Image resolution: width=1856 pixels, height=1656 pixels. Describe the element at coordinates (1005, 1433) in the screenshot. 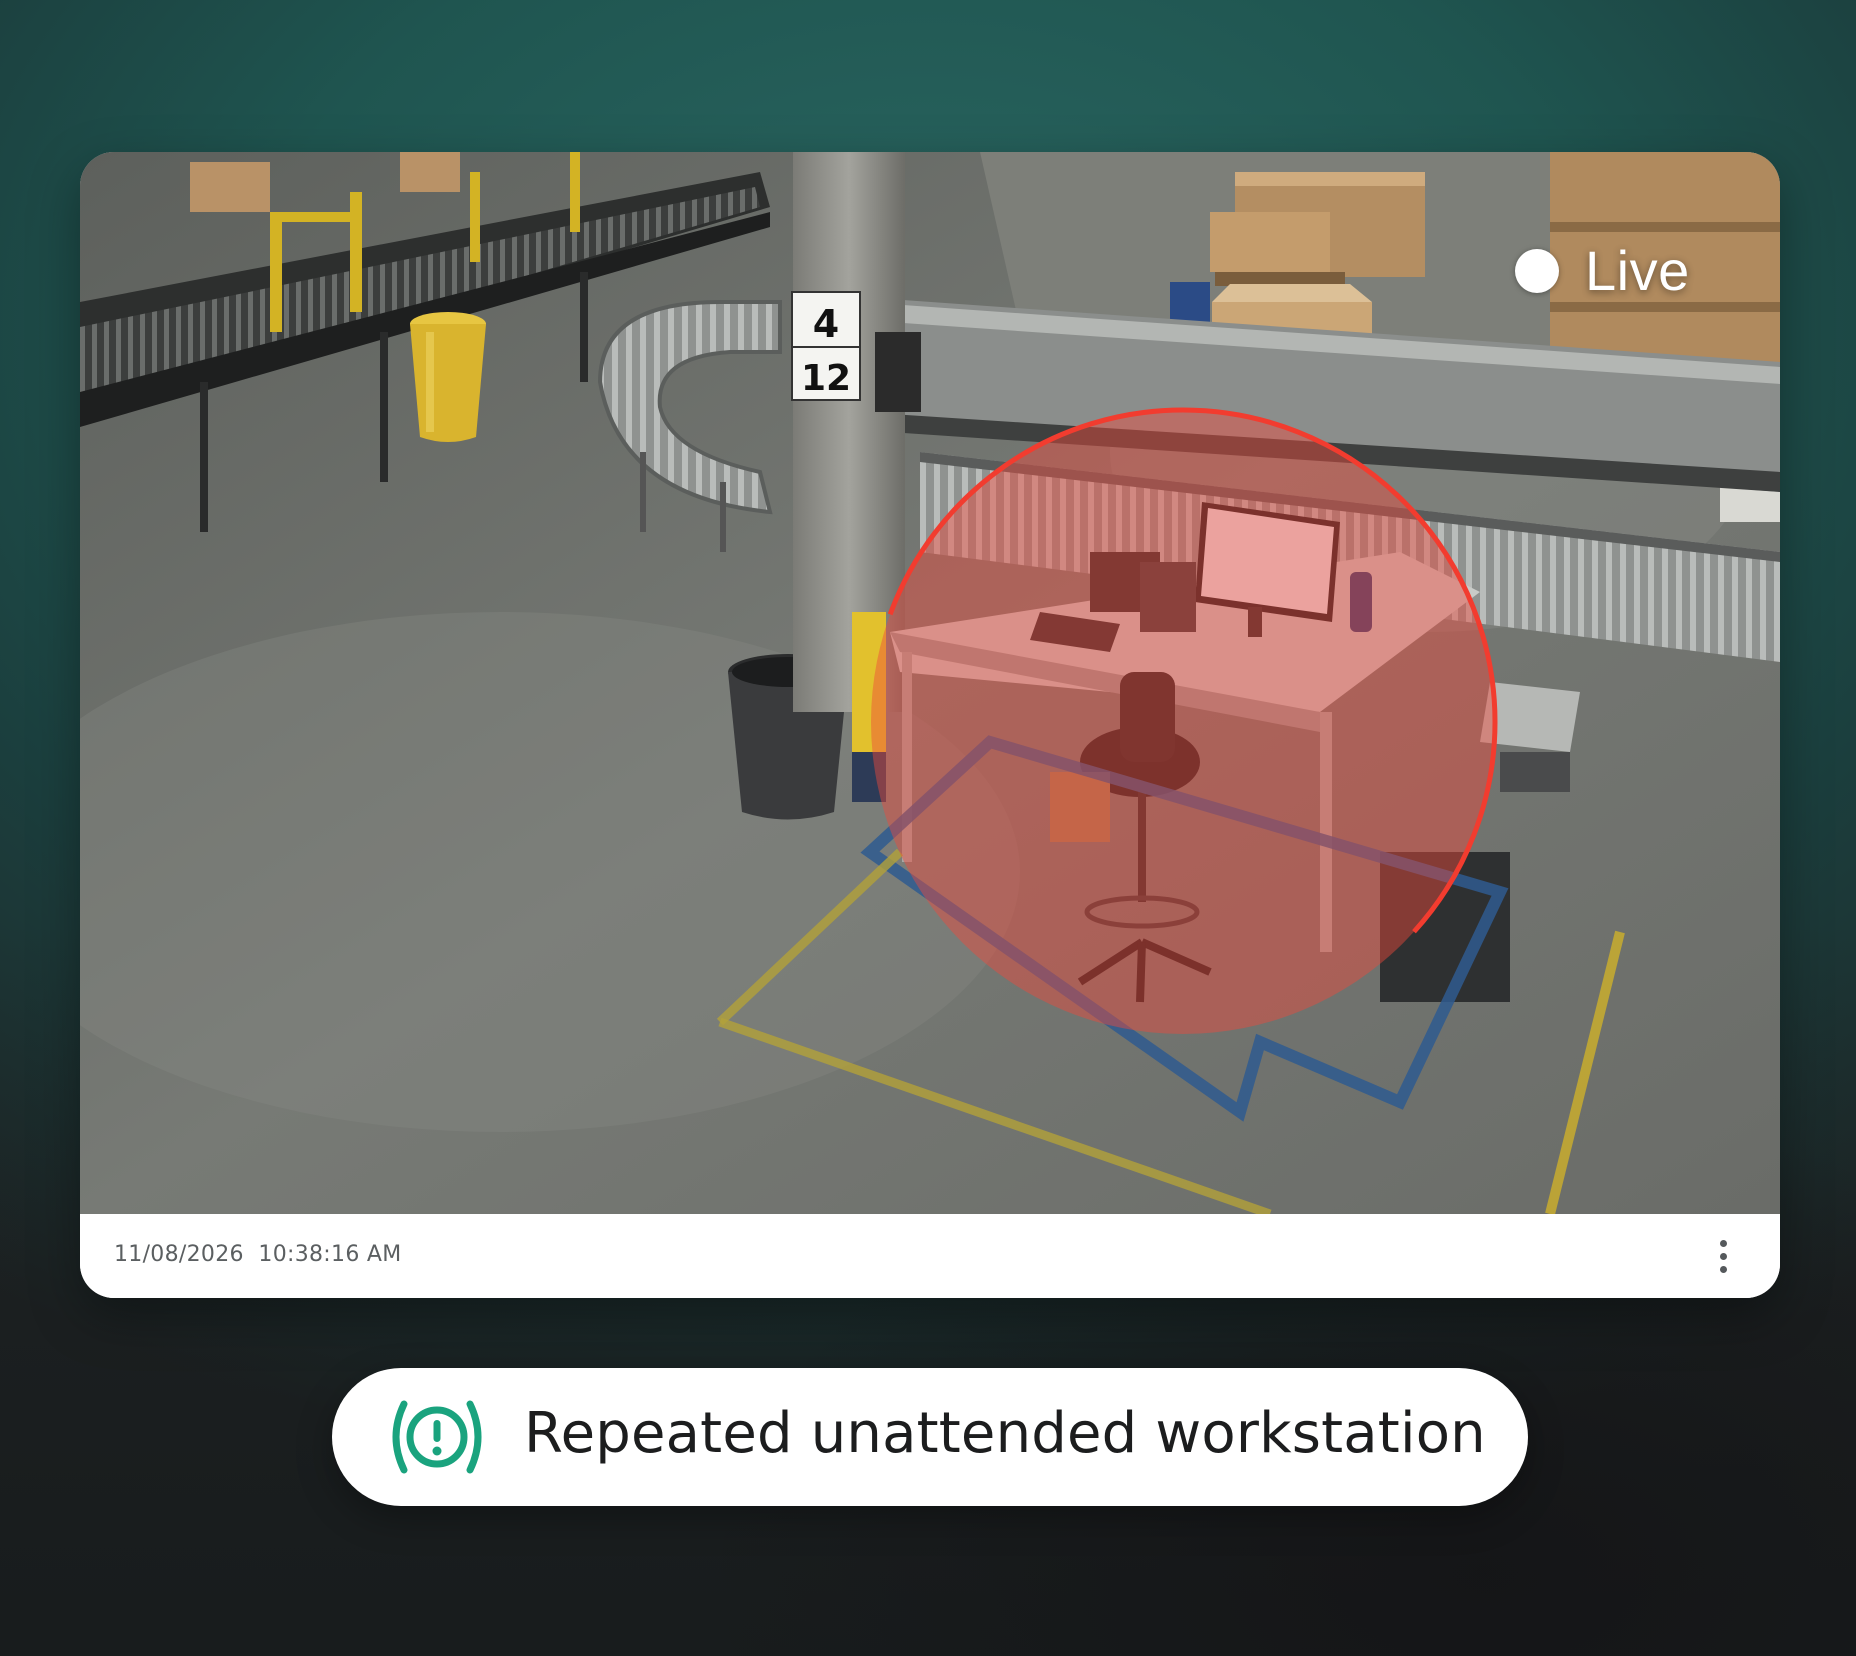

I see `alert-message: Repeated unattended workstation` at that location.